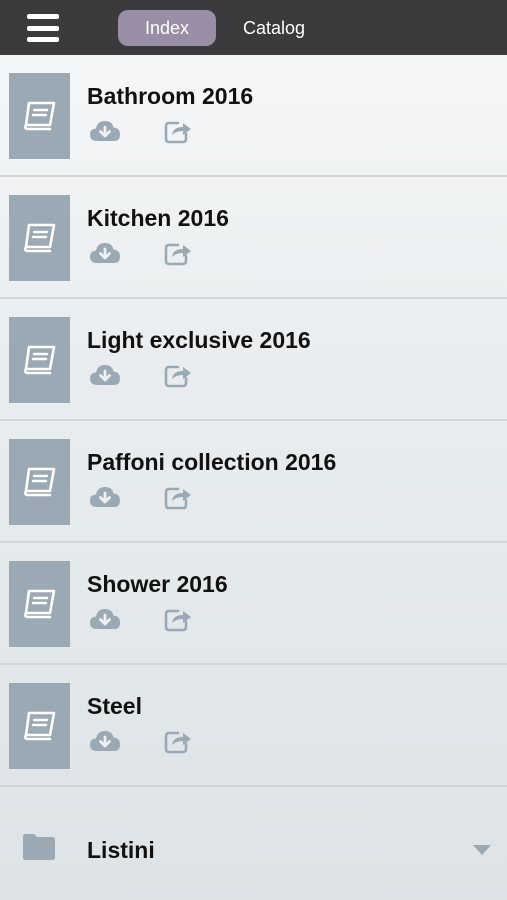 Image resolution: width=507 pixels, height=900 pixels. Describe the element at coordinates (253, 116) in the screenshot. I see `catalog-row: Bathroom 2016` at that location.